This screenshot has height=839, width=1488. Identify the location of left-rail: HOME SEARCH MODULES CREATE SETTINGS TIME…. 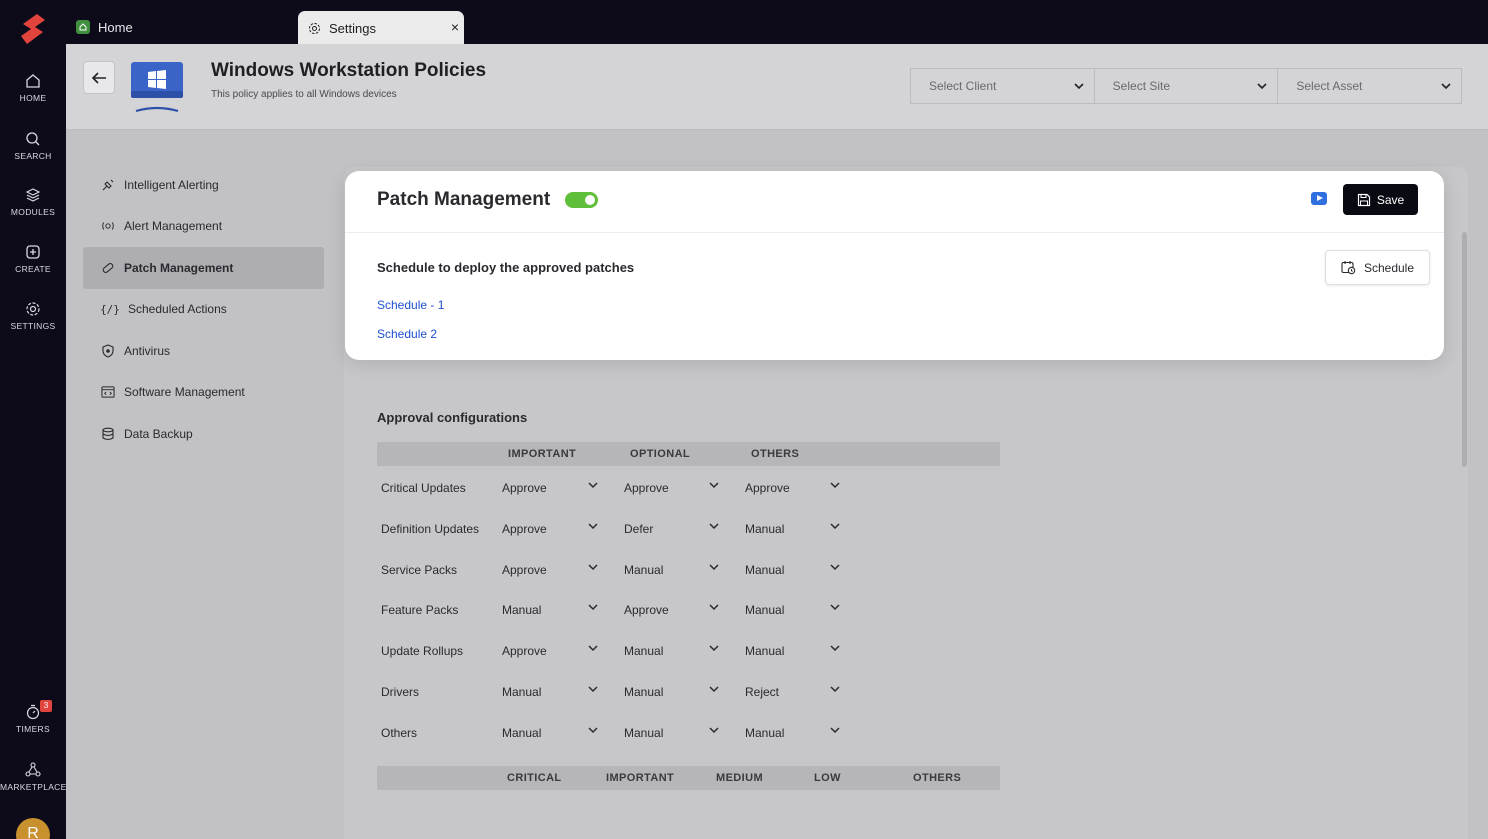
(33, 419).